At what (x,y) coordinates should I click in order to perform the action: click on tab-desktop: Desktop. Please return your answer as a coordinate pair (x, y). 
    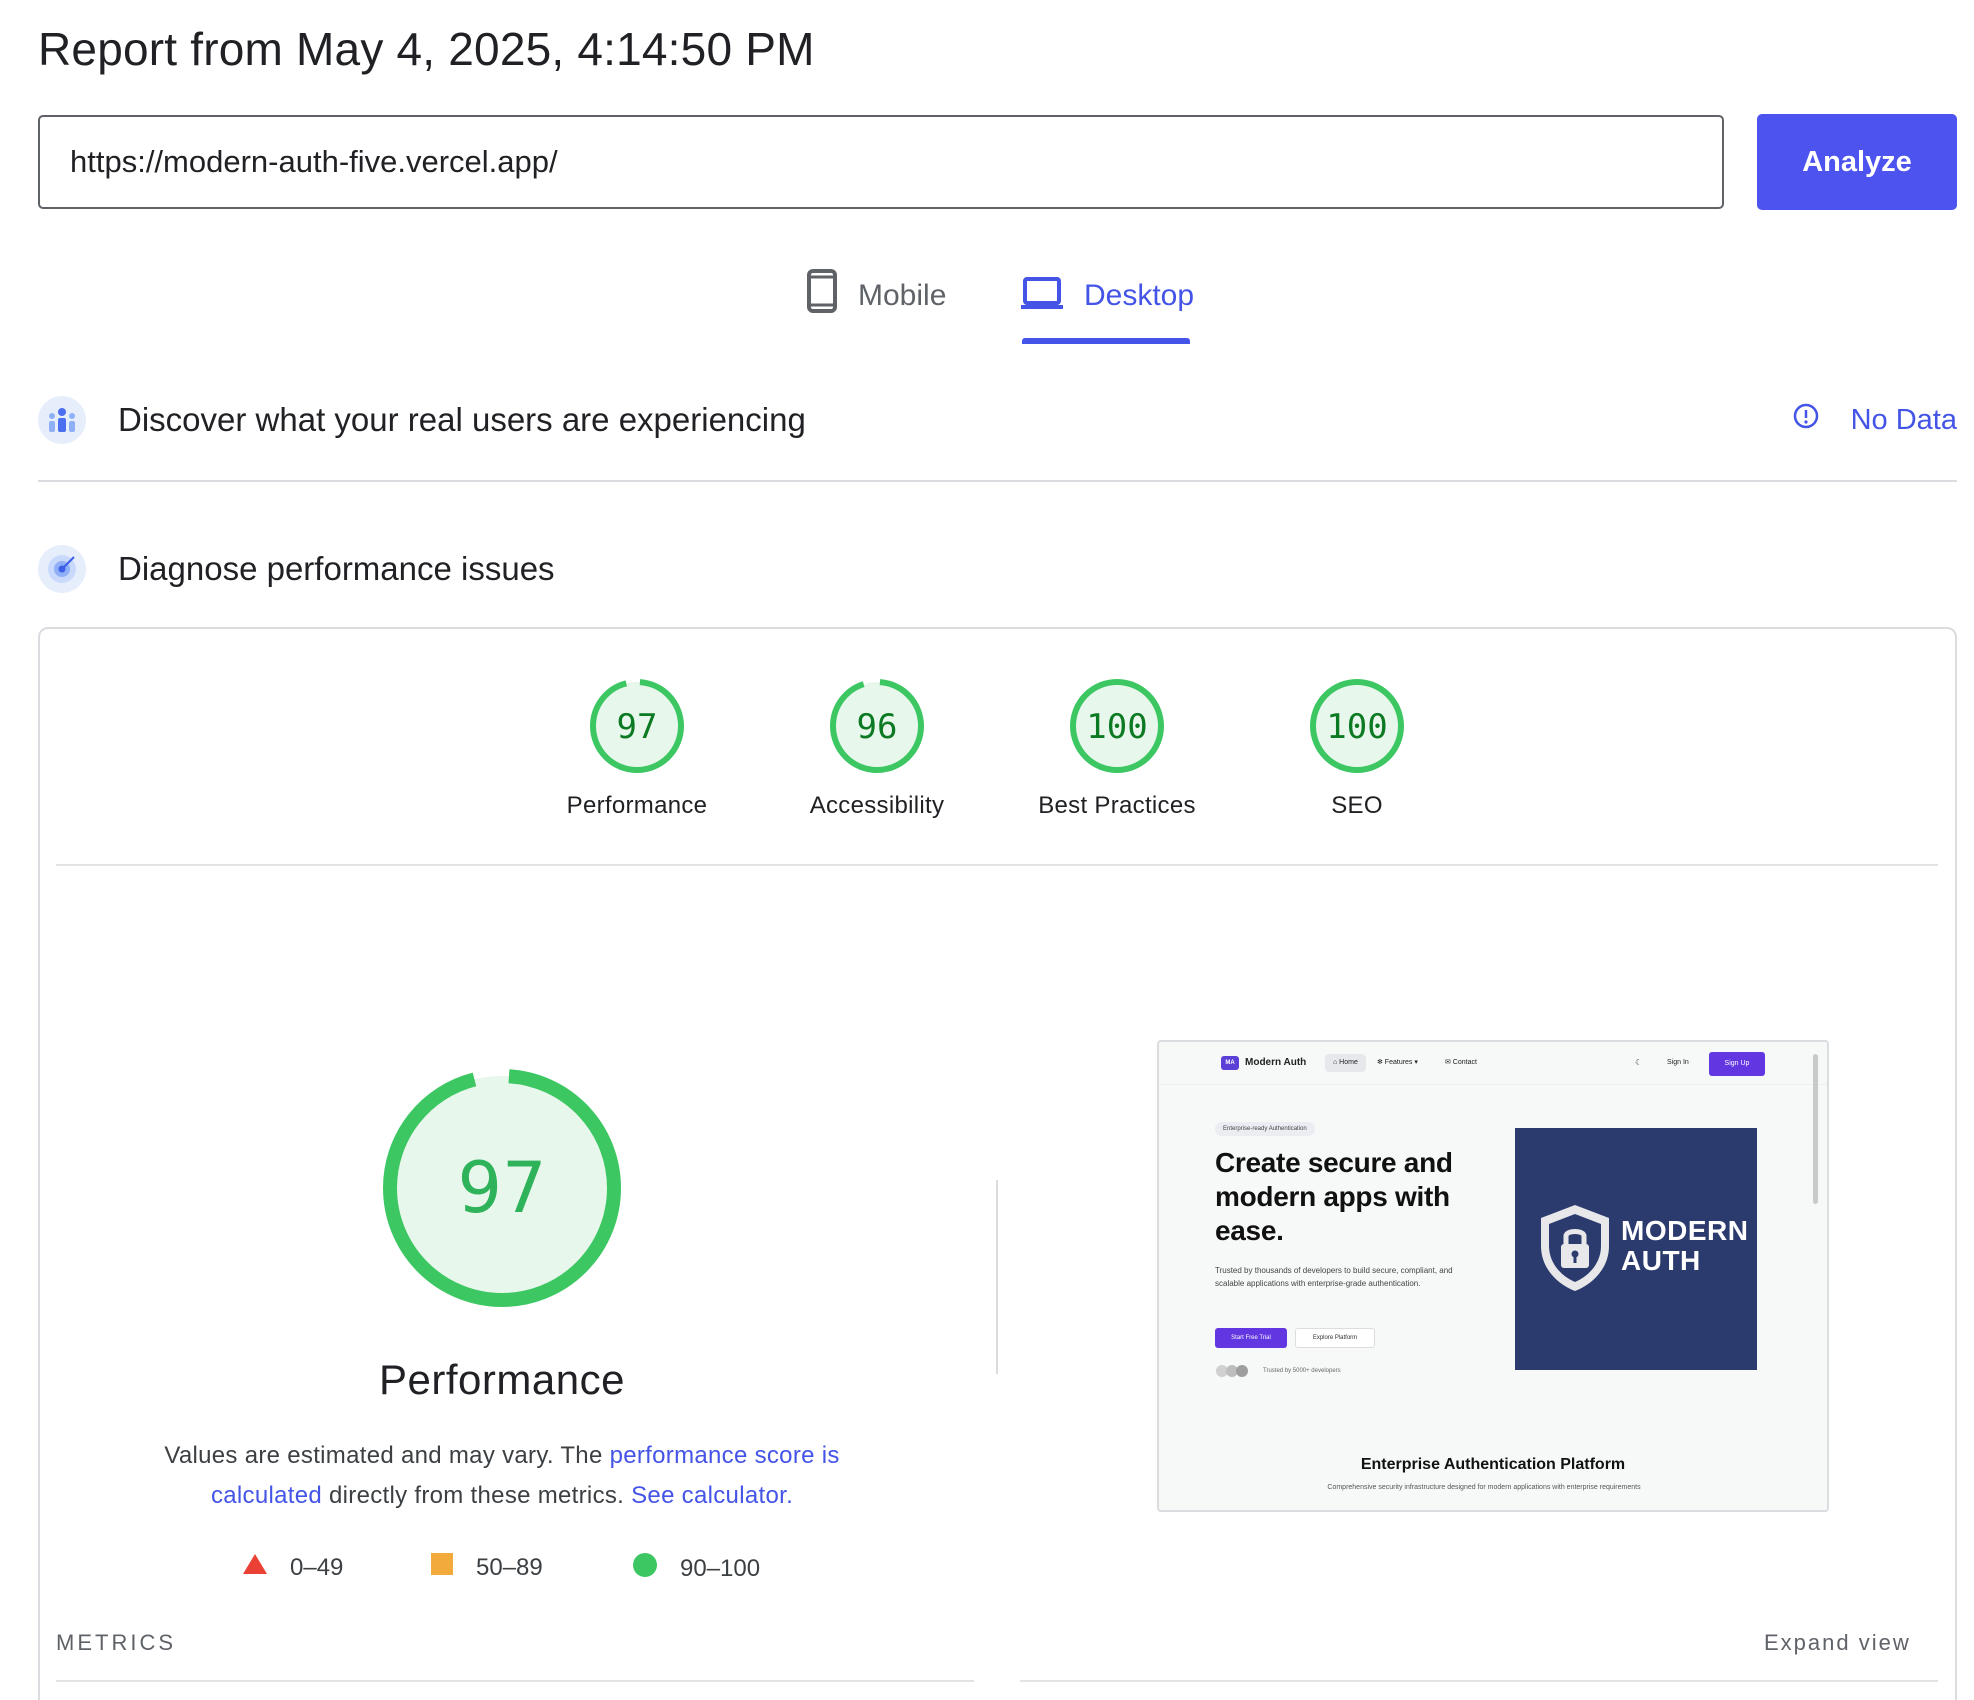
    Looking at the image, I should click on (1107, 306).